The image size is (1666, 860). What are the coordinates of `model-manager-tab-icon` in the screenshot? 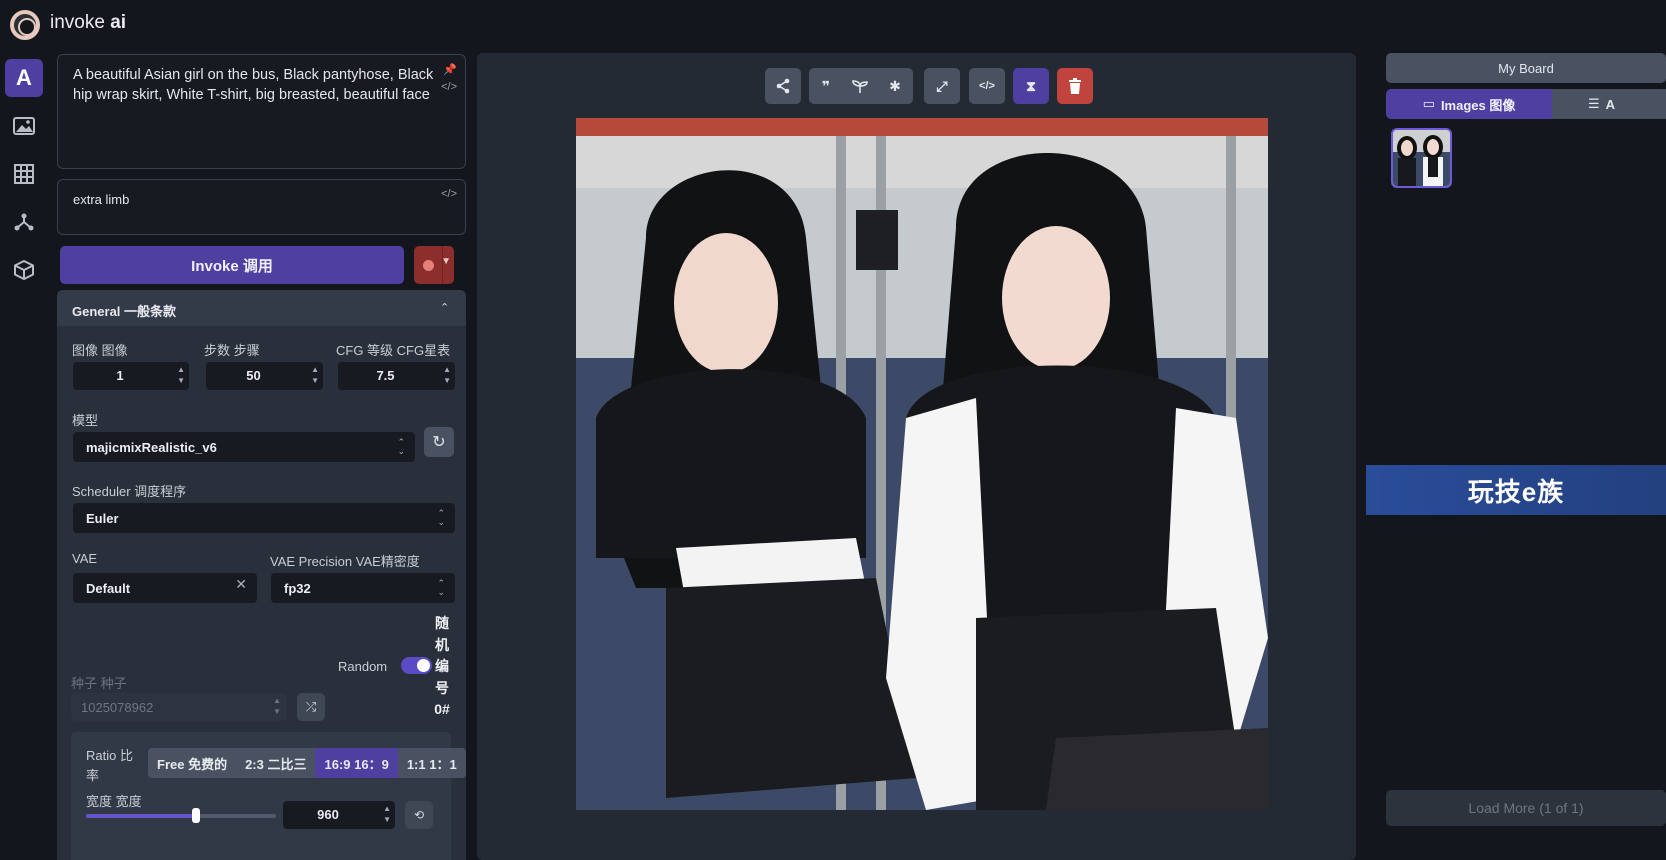 It's located at (24, 270).